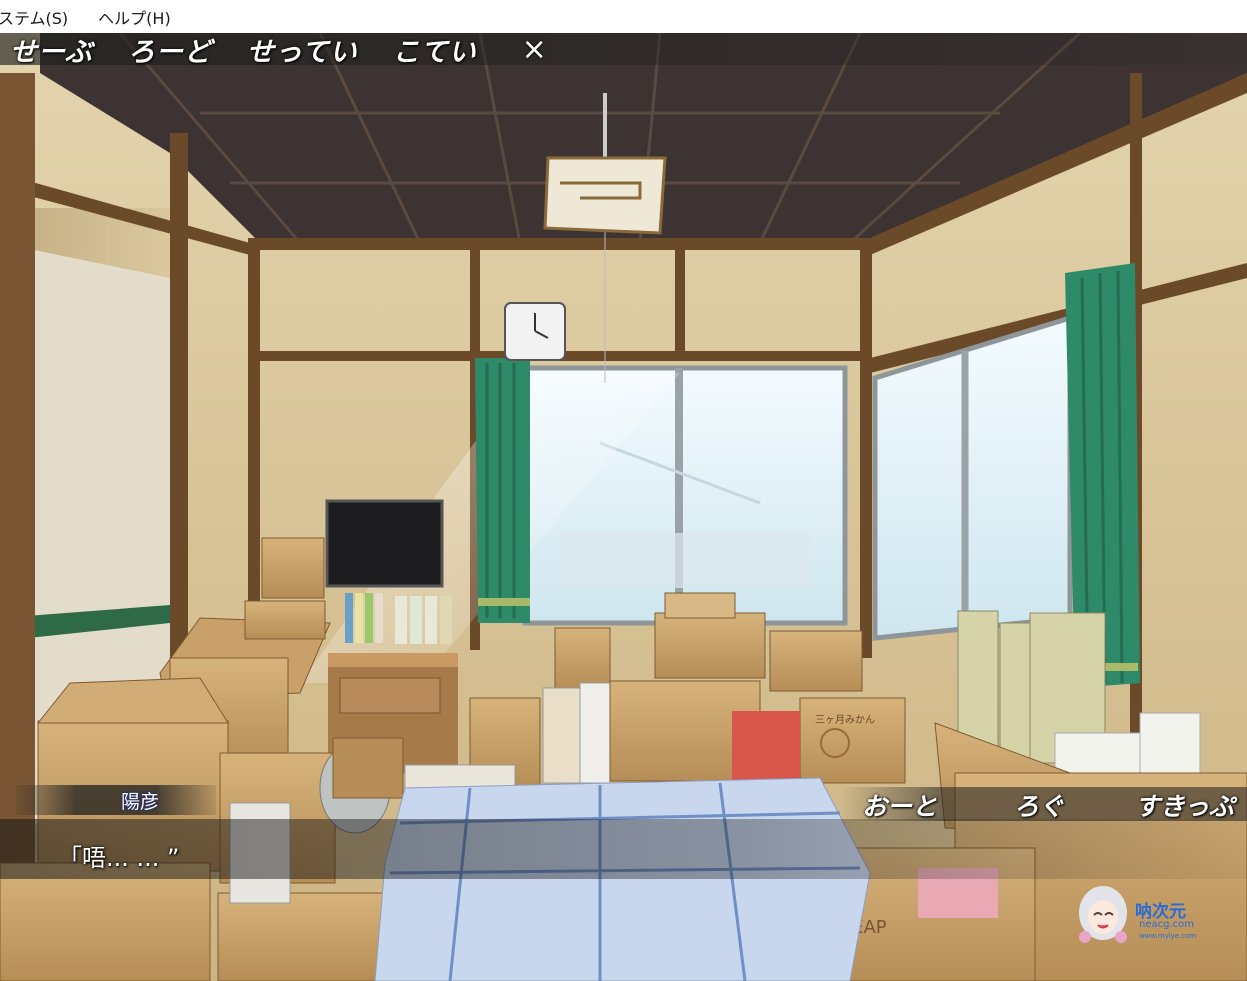  Describe the element at coordinates (302, 51) in the screenshot. I see `settings-button: せってい` at that location.